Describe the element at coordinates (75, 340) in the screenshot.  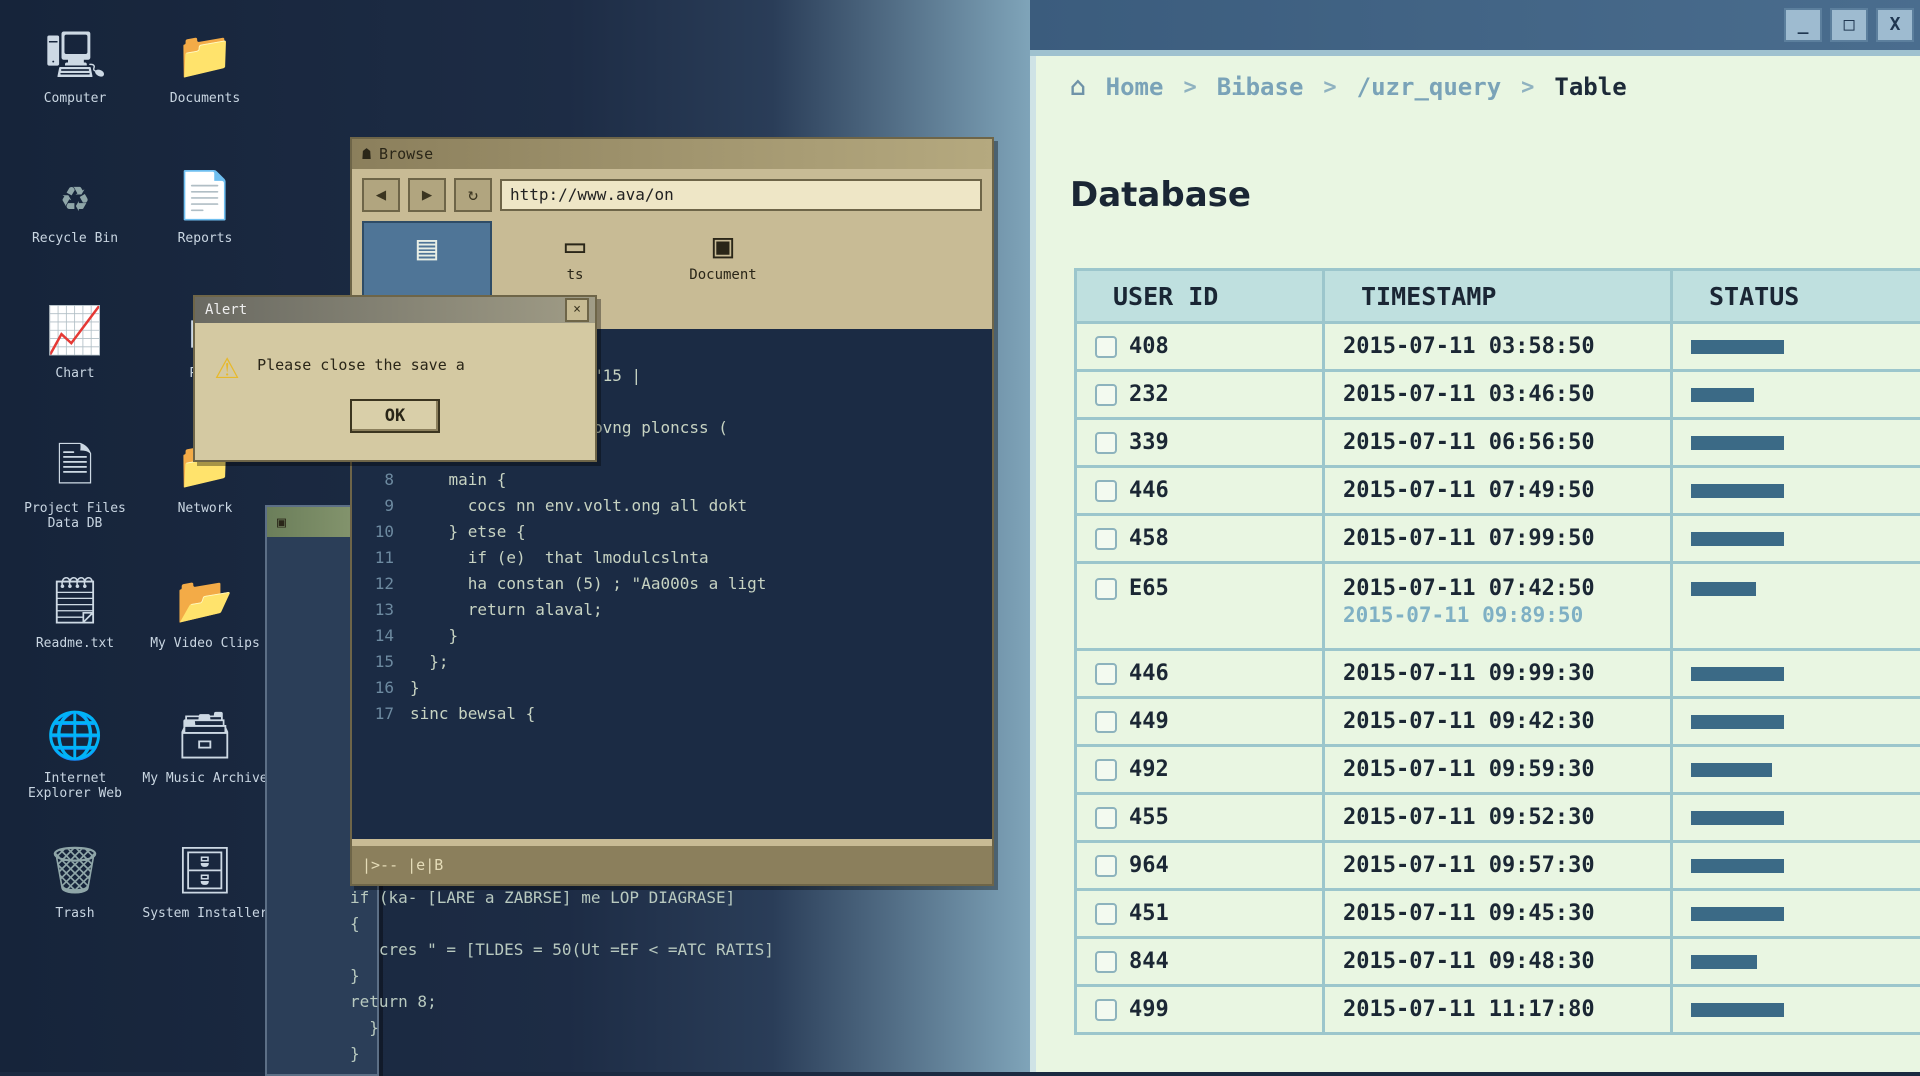
I see `desktop-icon: 📈Chart` at that location.